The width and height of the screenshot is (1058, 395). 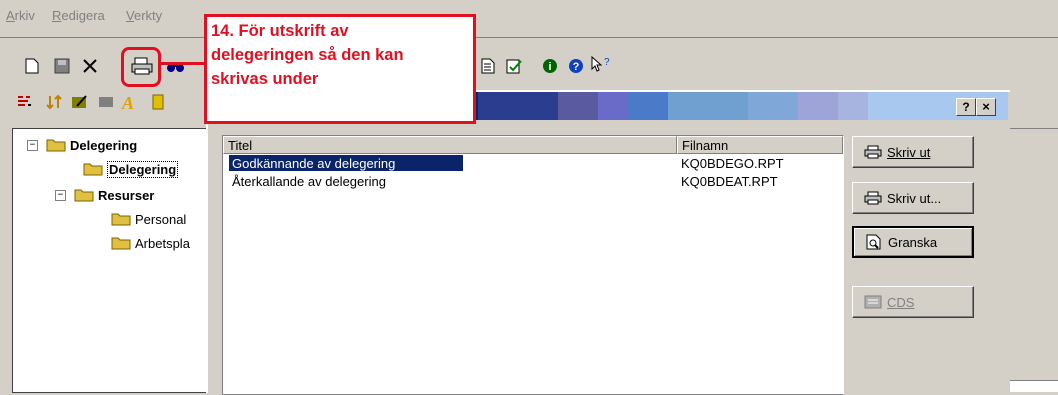 What do you see at coordinates (450, 145) in the screenshot?
I see `column-header-titel: Titel` at bounding box center [450, 145].